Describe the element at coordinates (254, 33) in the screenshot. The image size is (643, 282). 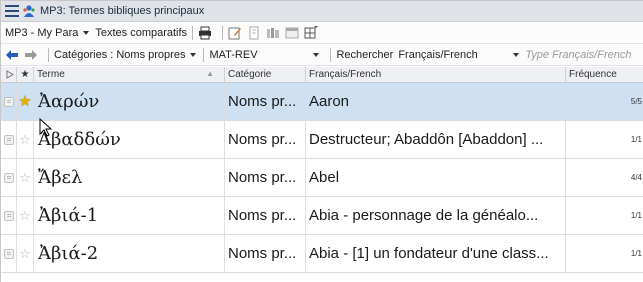
I see `document-icon` at that location.